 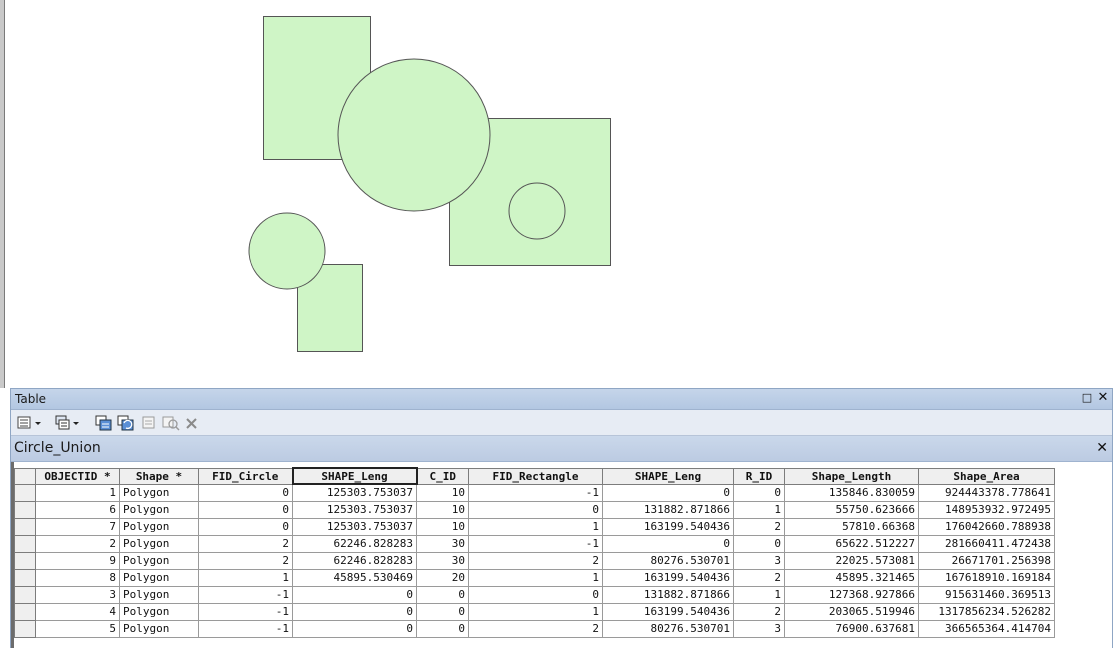 I want to click on maximize-button: □, so click(x=1087, y=398).